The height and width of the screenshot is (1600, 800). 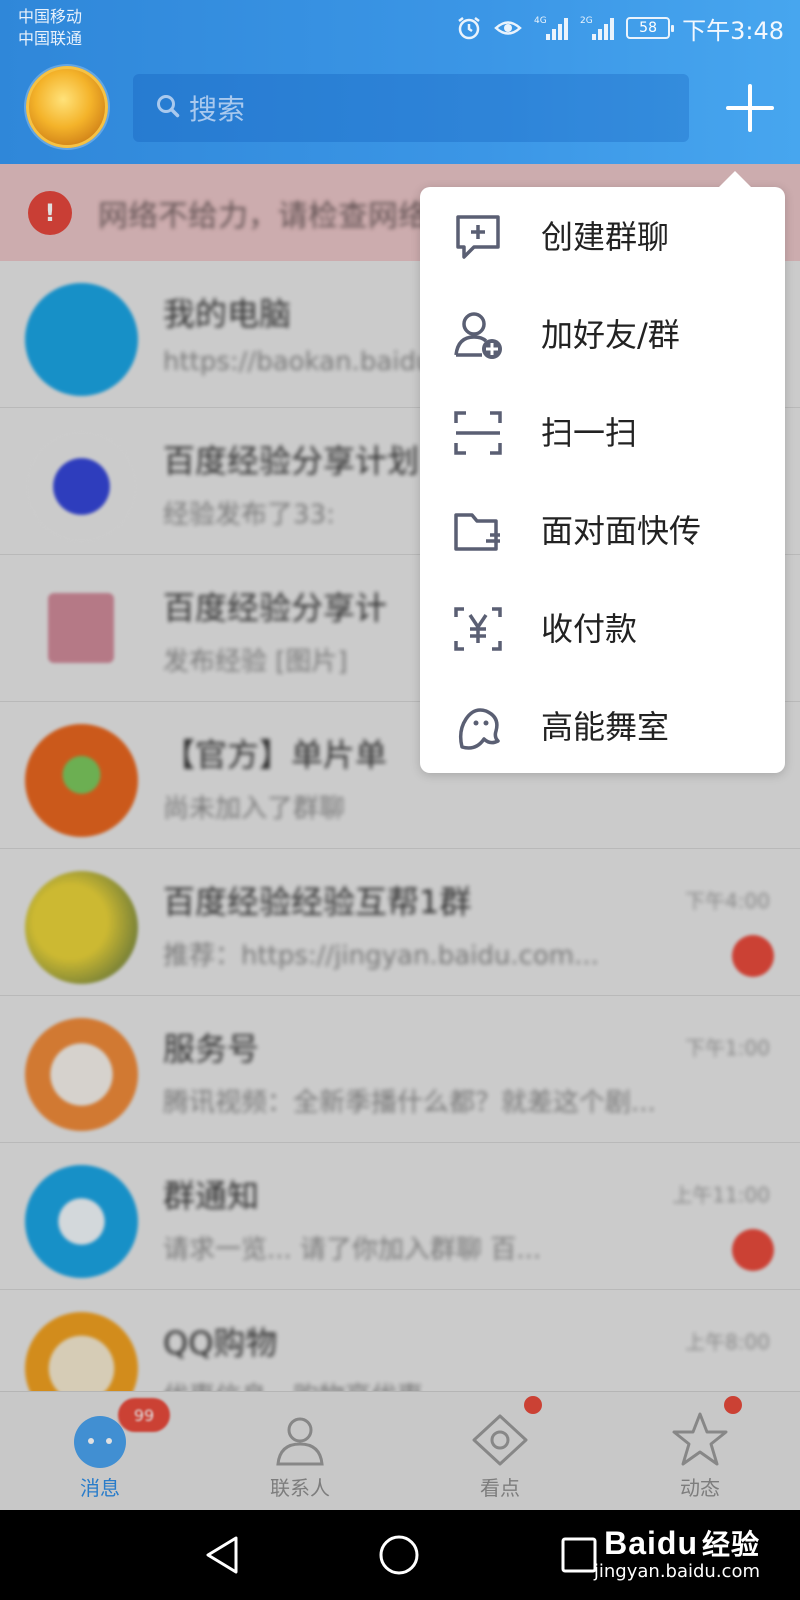 I want to click on menu-item-ghost-dance: 高能舞室, so click(x=602, y=726).